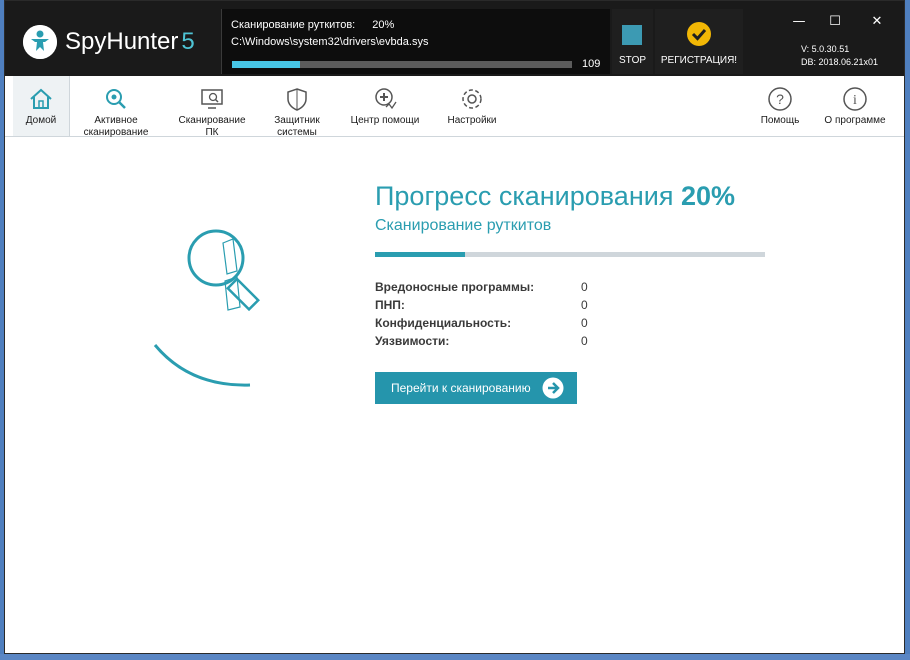  Describe the element at coordinates (584, 305) in the screenshot. I see `stat-pup-value: 0` at that location.